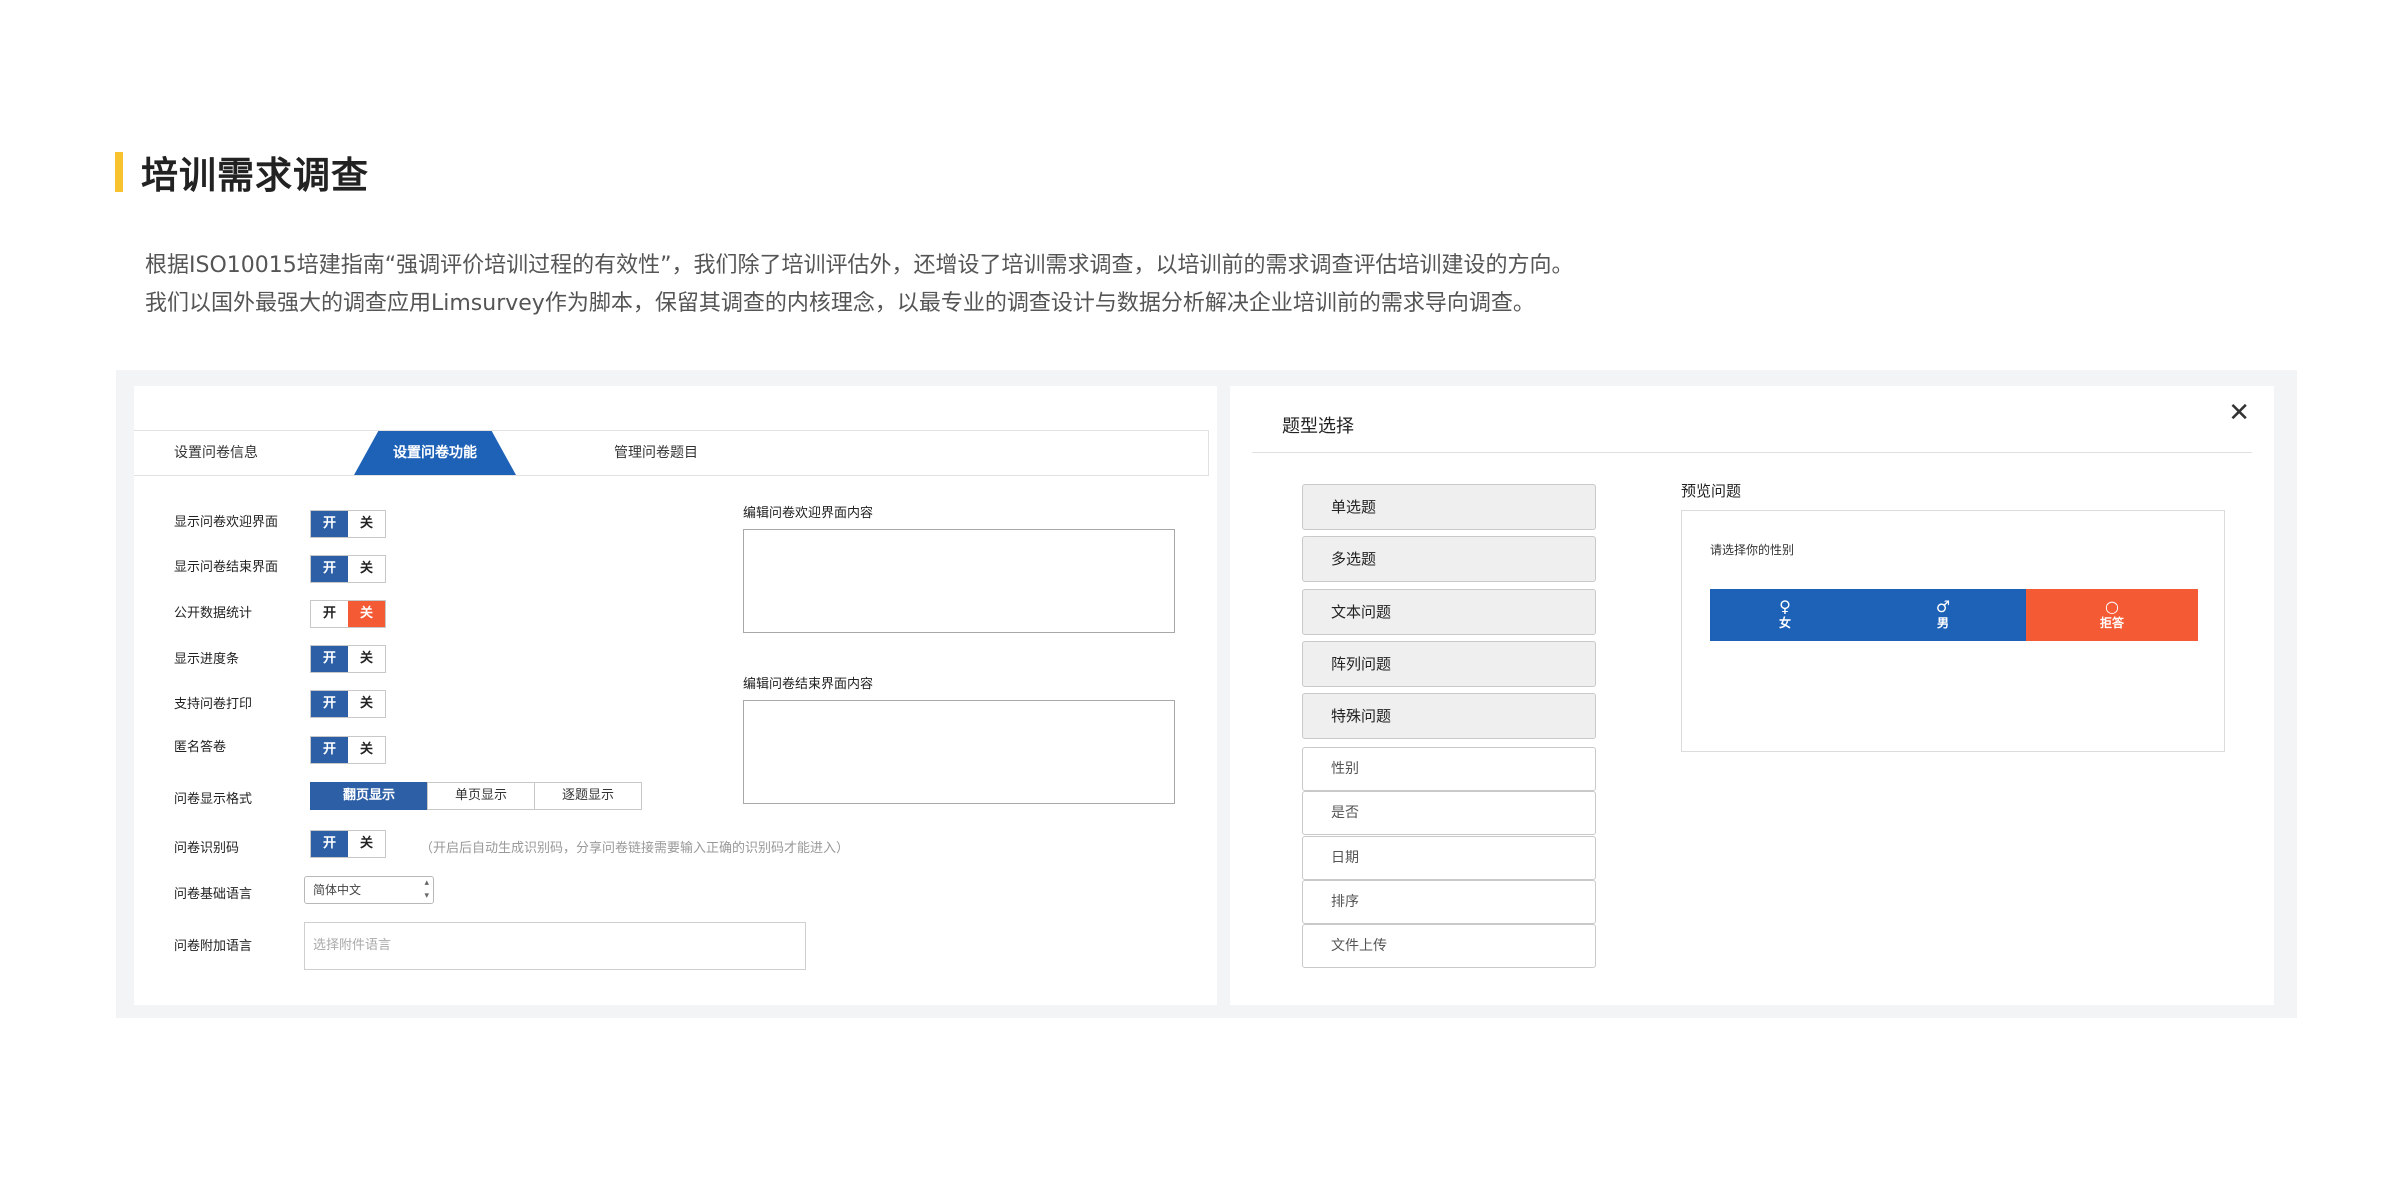  Describe the element at coordinates (1449, 946) in the screenshot. I see `special-item-file-upload: 文件上传` at that location.